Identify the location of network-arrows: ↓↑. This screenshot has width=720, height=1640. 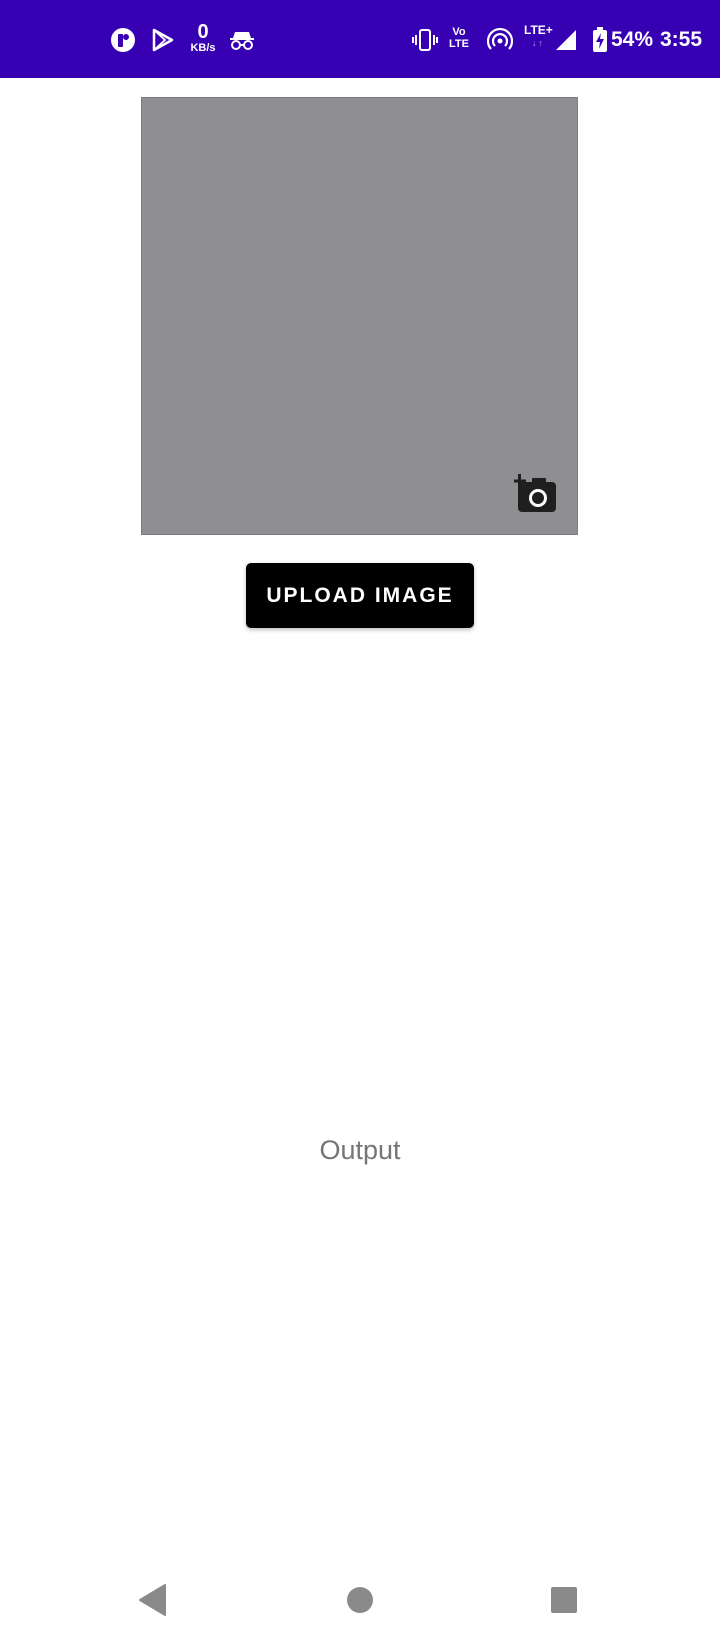
(538, 43).